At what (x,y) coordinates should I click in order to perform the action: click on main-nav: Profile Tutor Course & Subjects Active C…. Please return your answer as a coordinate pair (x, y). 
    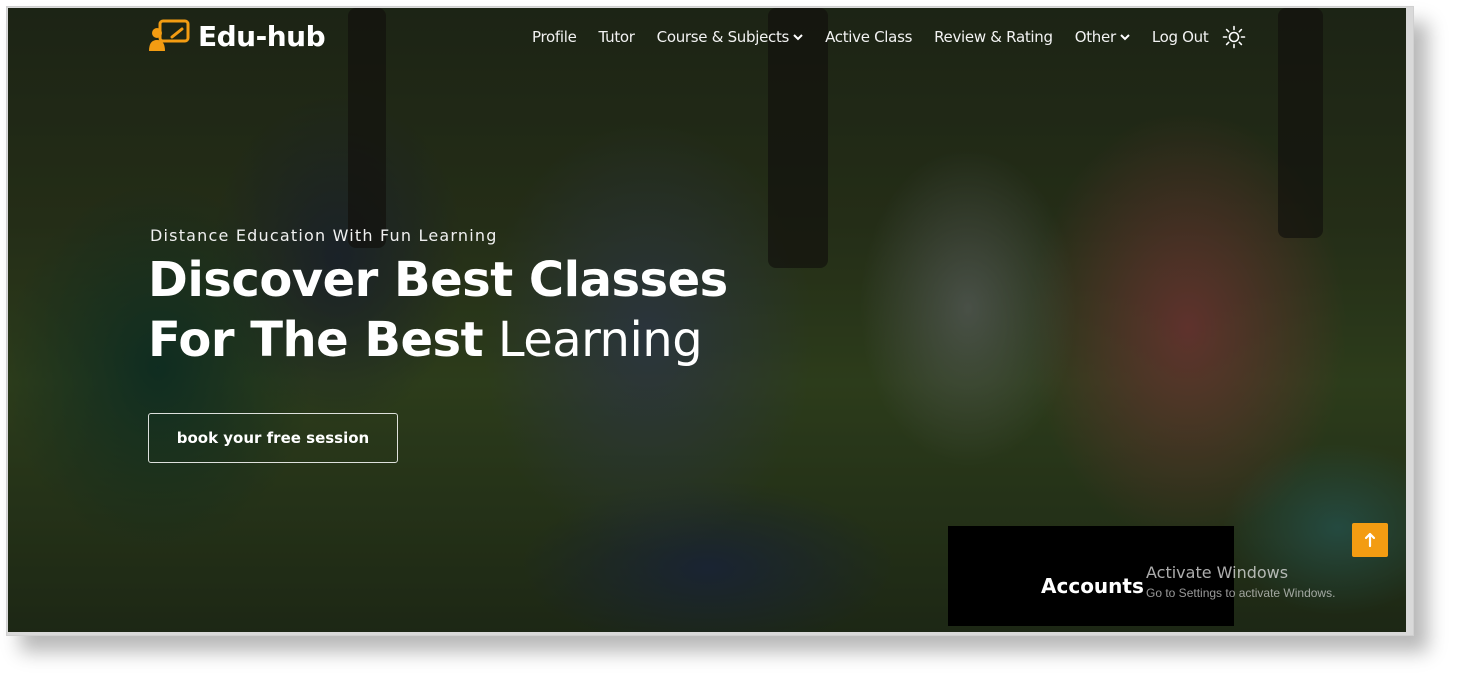
    Looking at the image, I should click on (889, 37).